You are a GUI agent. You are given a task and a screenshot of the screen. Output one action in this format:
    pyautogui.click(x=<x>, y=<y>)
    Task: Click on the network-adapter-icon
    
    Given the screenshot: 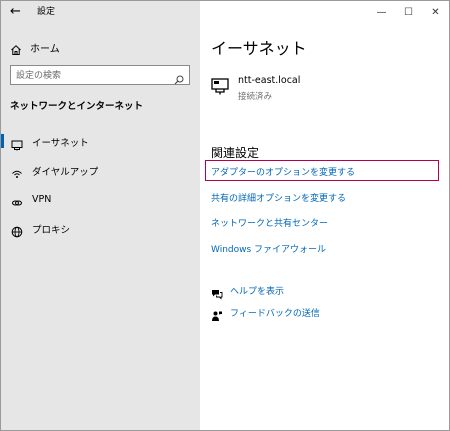 What is the action you would take?
    pyautogui.click(x=220, y=86)
    